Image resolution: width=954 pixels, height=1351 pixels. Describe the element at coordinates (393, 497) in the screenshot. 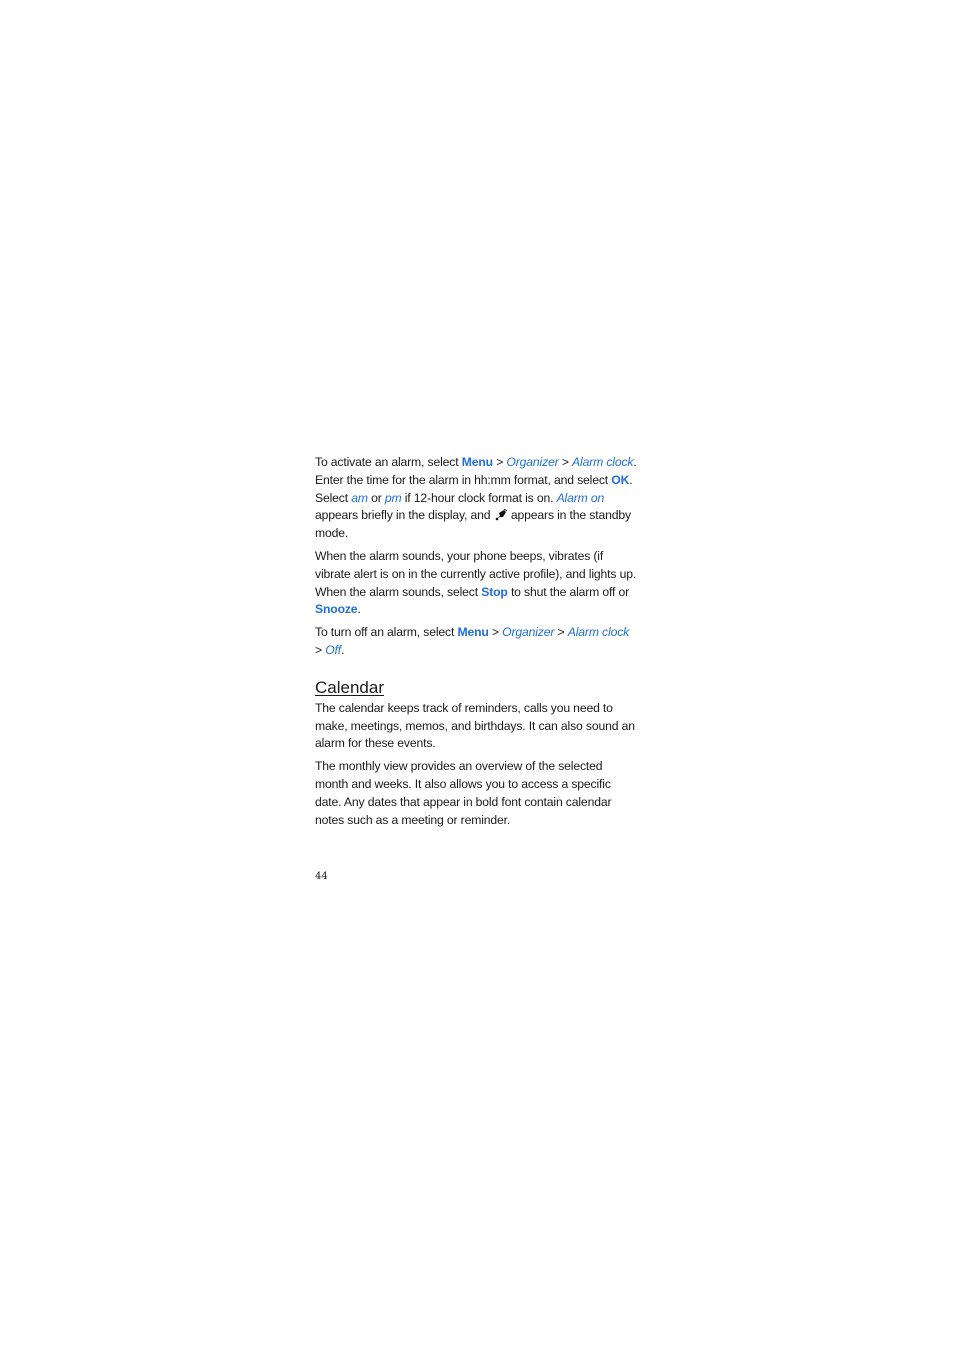

I see `pm-label: pm` at that location.